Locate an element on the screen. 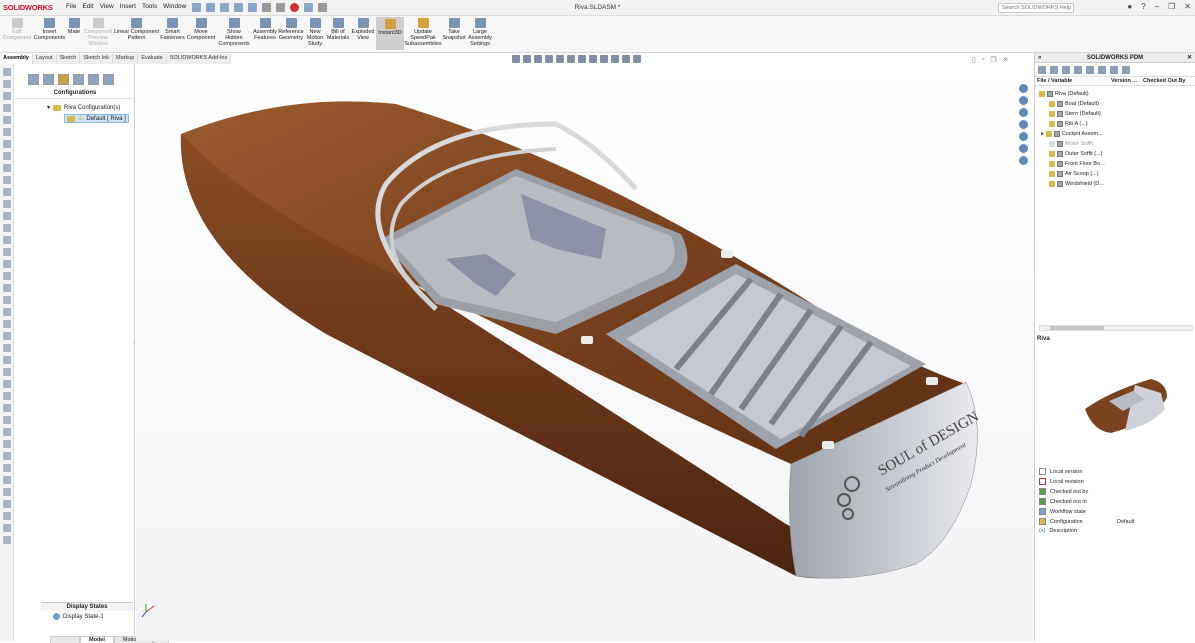 Image resolution: width=1195 pixels, height=643 pixels. pdm-icon is located at coordinates (1023, 160).